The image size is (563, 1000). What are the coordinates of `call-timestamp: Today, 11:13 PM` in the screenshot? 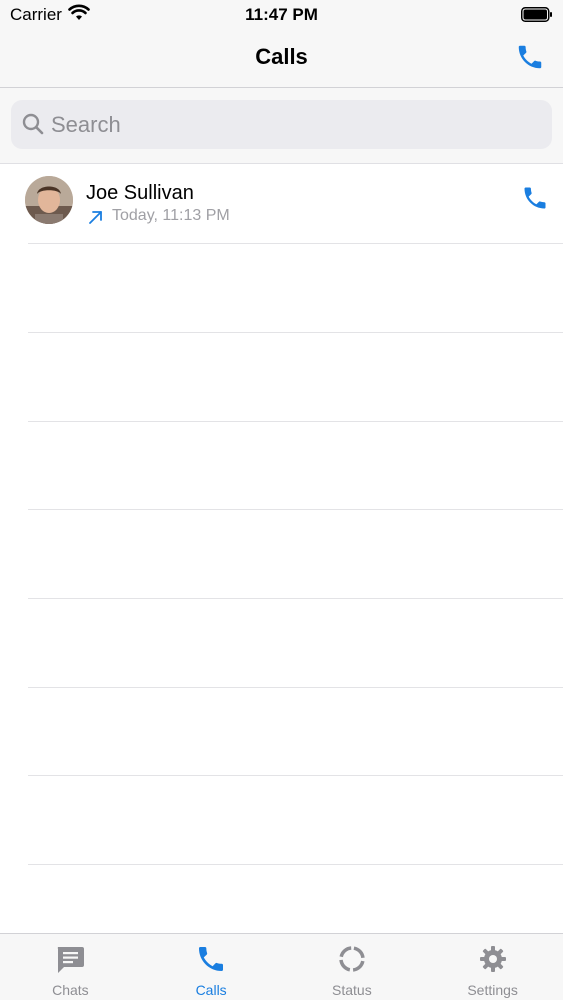 It's located at (171, 215).